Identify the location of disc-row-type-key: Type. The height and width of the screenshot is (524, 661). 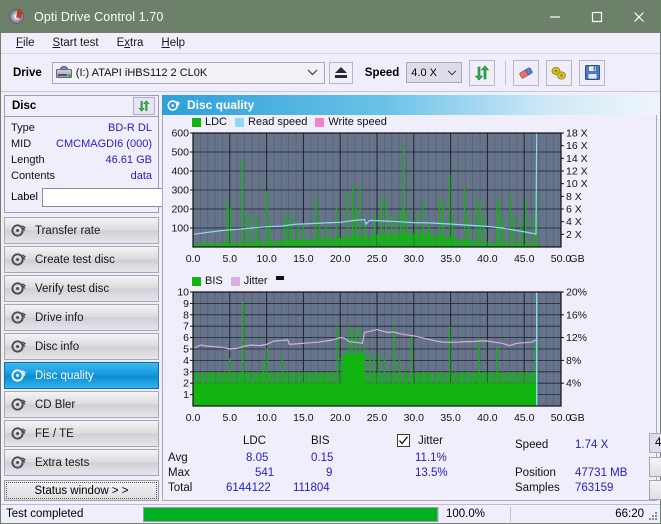
(23, 128).